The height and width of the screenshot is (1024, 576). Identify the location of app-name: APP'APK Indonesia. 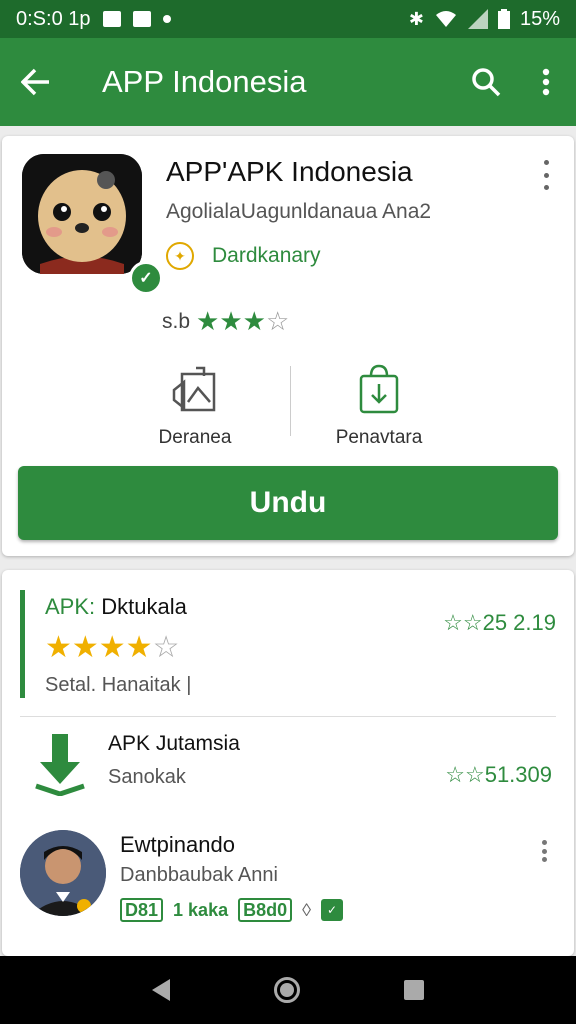
(289, 171).